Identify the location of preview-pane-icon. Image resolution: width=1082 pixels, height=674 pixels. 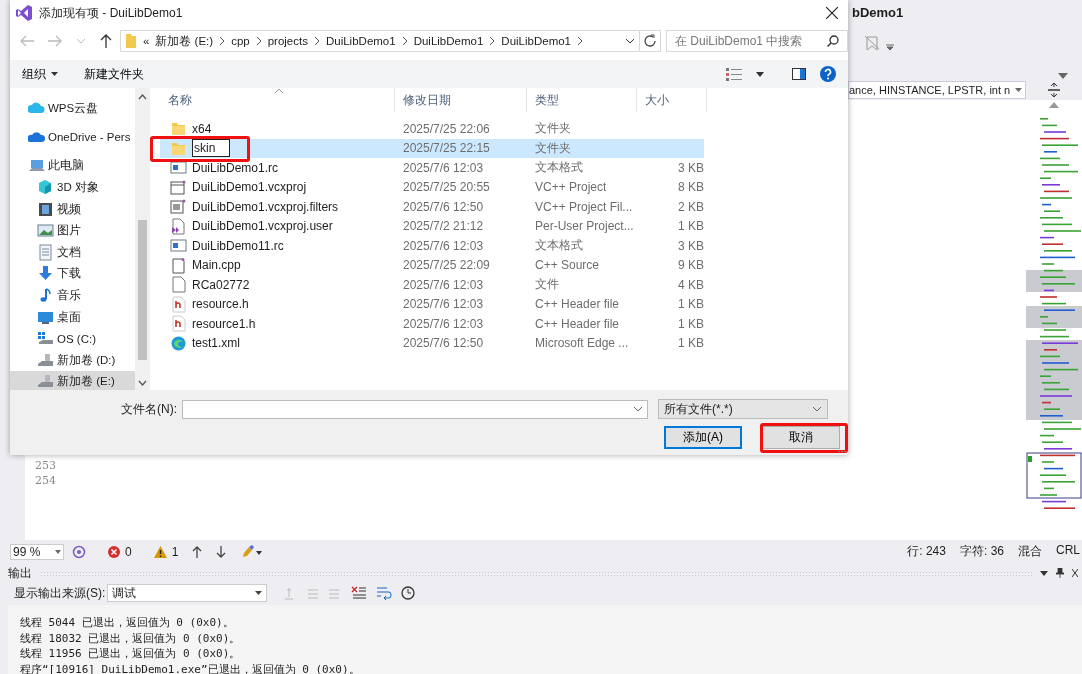
(799, 74).